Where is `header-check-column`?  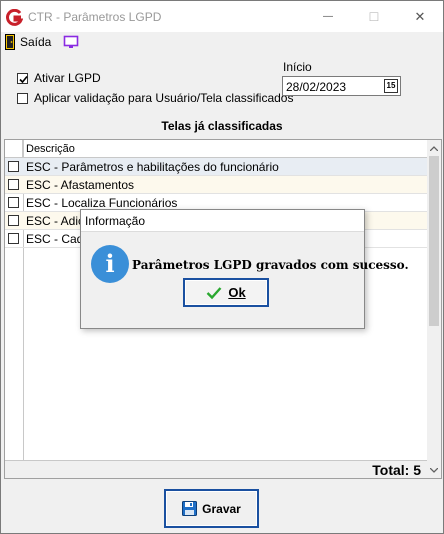 header-check-column is located at coordinates (14, 149).